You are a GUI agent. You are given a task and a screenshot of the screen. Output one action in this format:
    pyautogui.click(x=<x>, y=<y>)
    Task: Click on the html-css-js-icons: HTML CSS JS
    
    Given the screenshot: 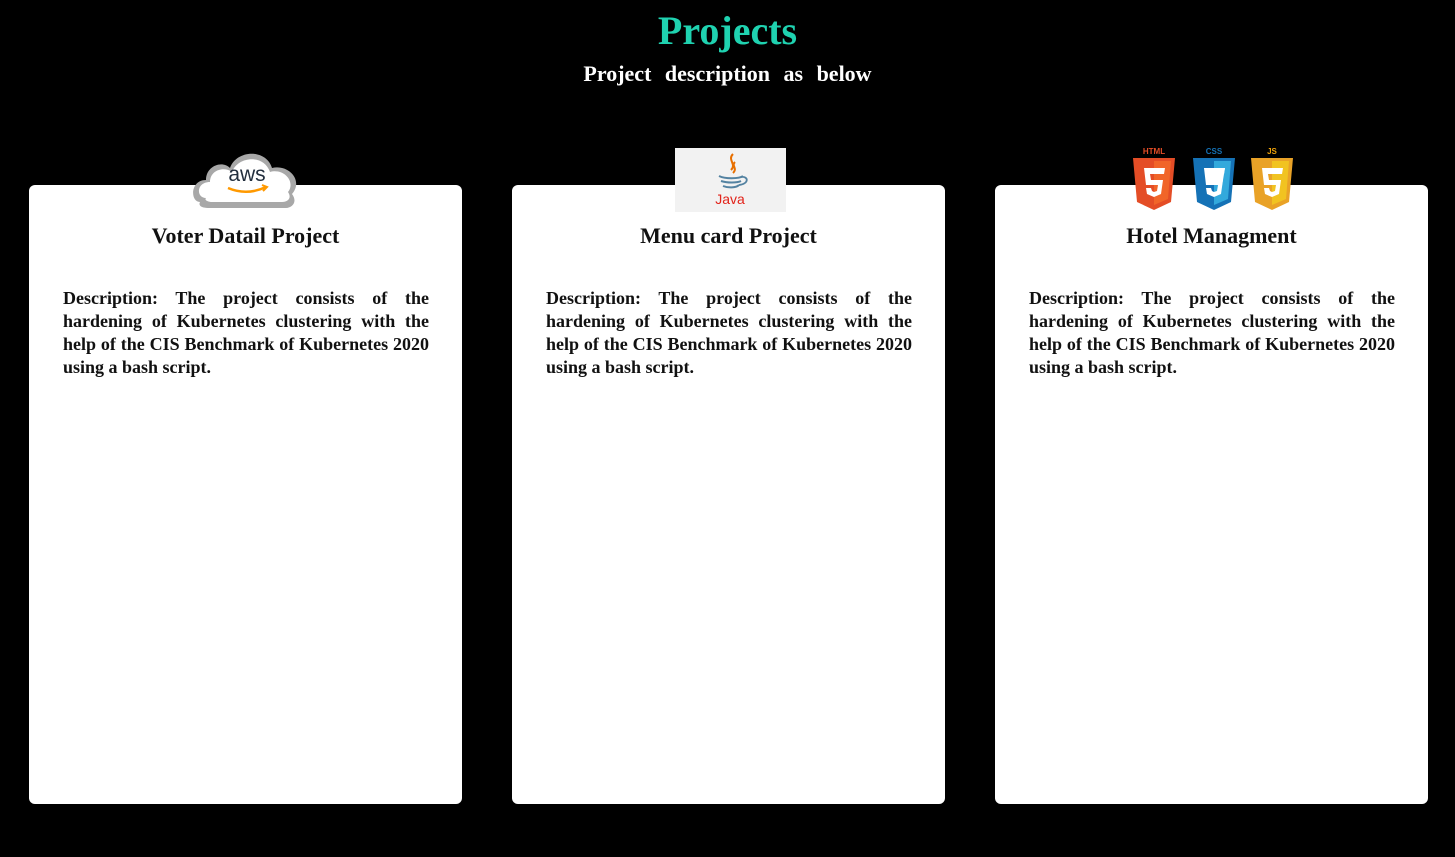 What is the action you would take?
    pyautogui.click(x=1214, y=178)
    